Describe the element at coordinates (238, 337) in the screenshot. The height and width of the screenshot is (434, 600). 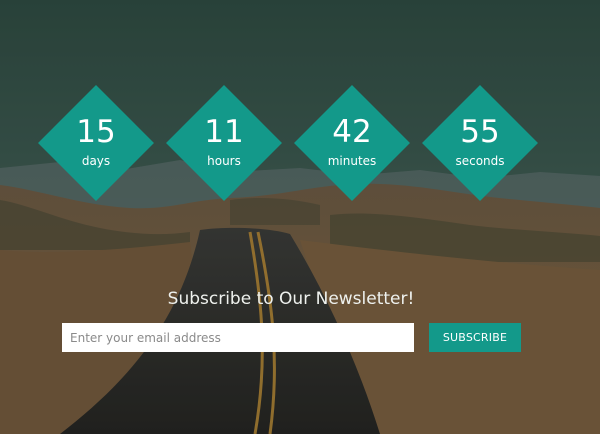
I see `email-input` at that location.